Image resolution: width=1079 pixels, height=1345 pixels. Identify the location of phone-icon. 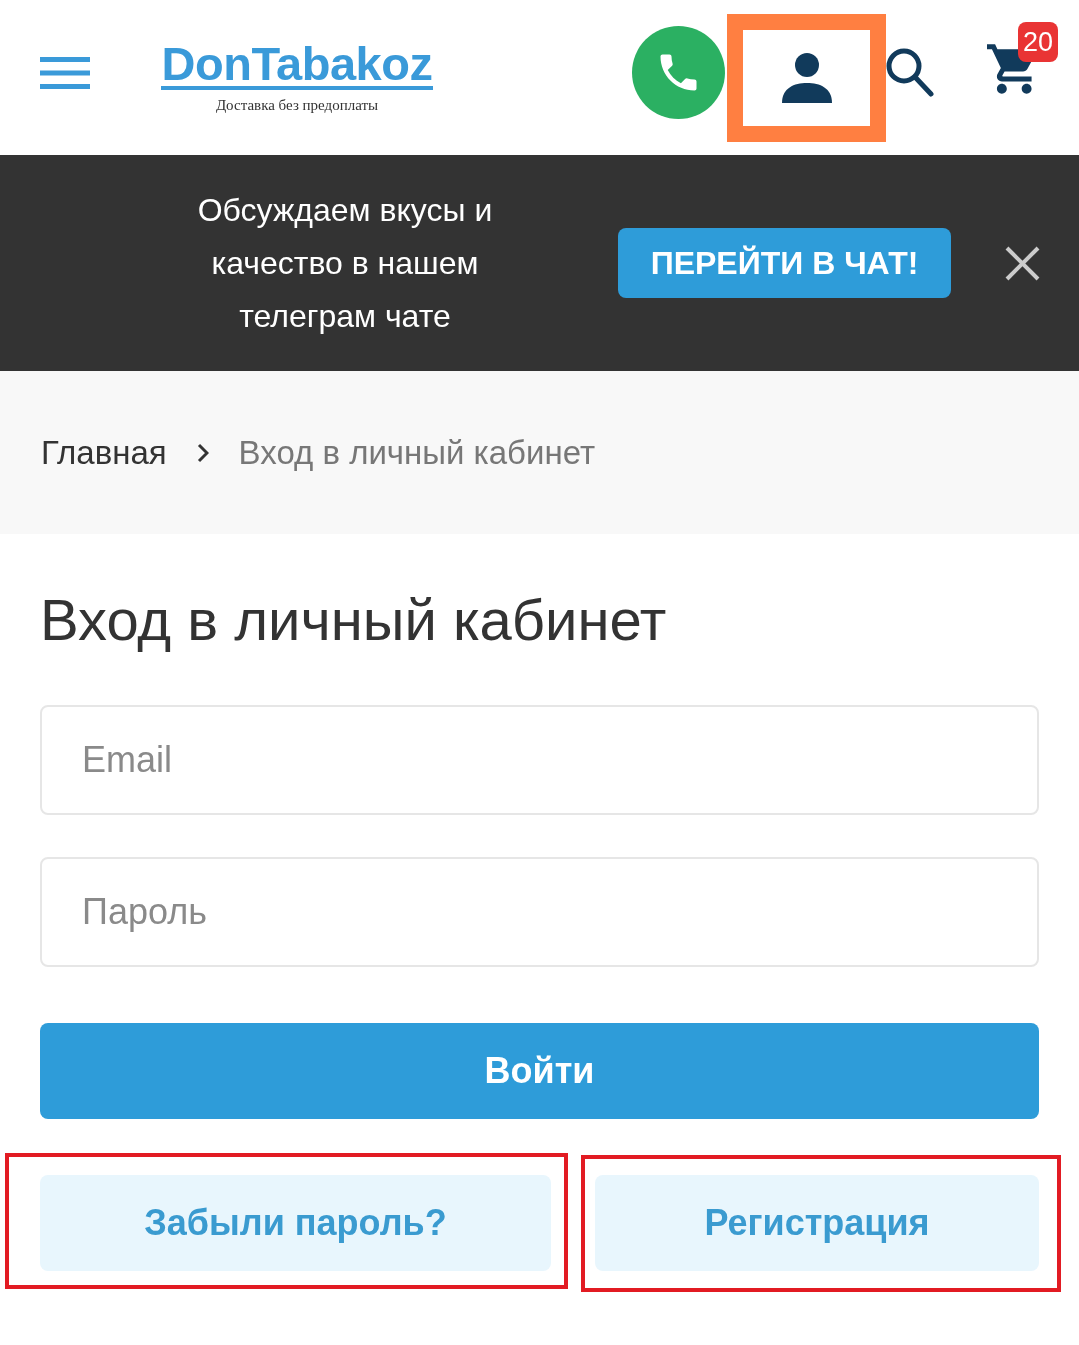
(678, 72).